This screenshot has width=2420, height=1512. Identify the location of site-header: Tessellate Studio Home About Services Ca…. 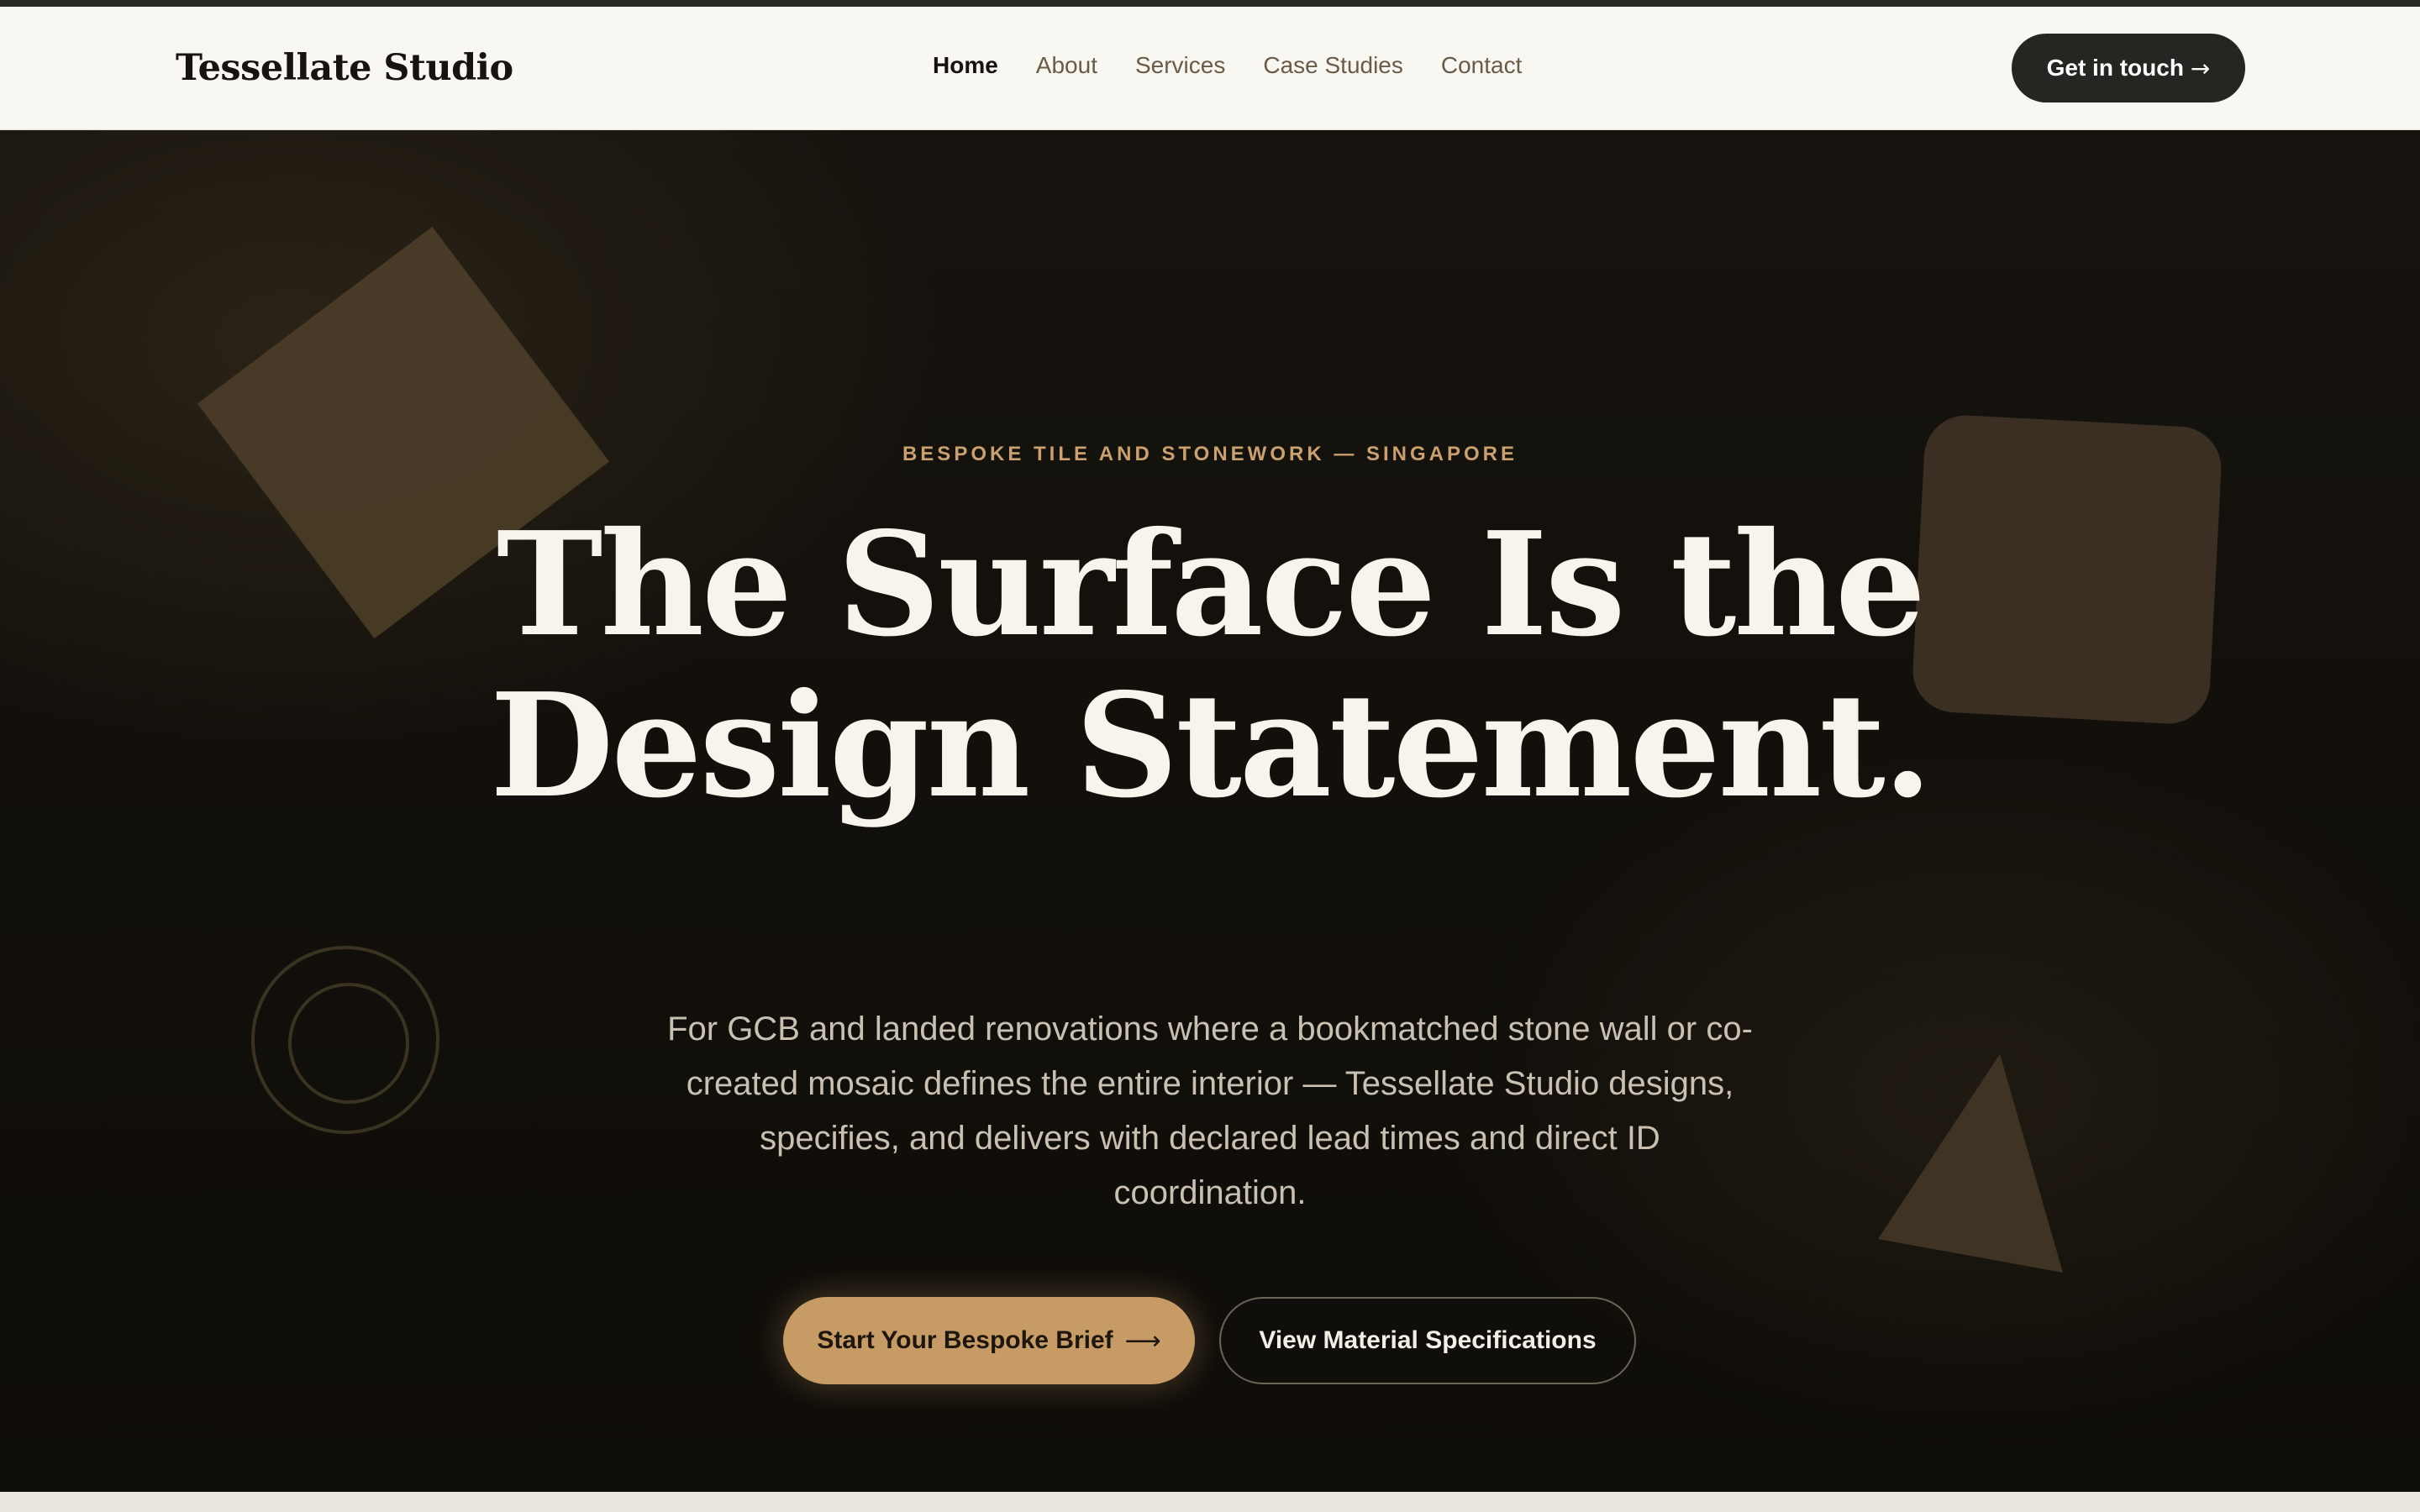
(1210, 68).